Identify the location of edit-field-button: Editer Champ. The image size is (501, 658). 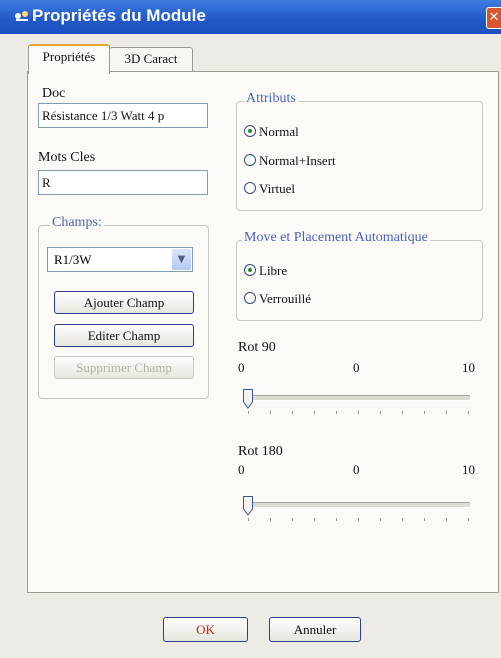
(124, 335).